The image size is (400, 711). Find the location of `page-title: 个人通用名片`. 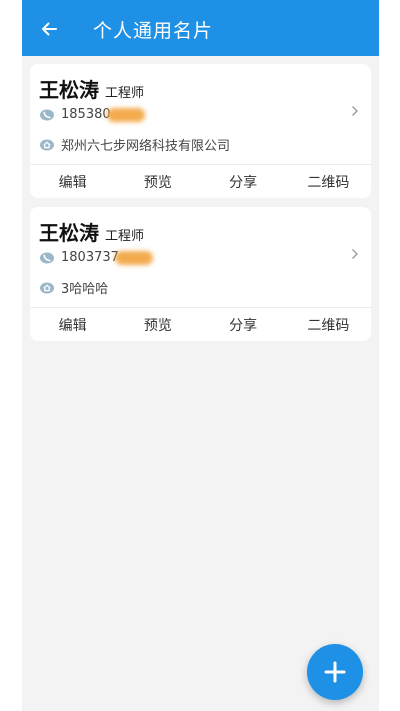

page-title: 个人通用名片 is located at coordinates (153, 31).